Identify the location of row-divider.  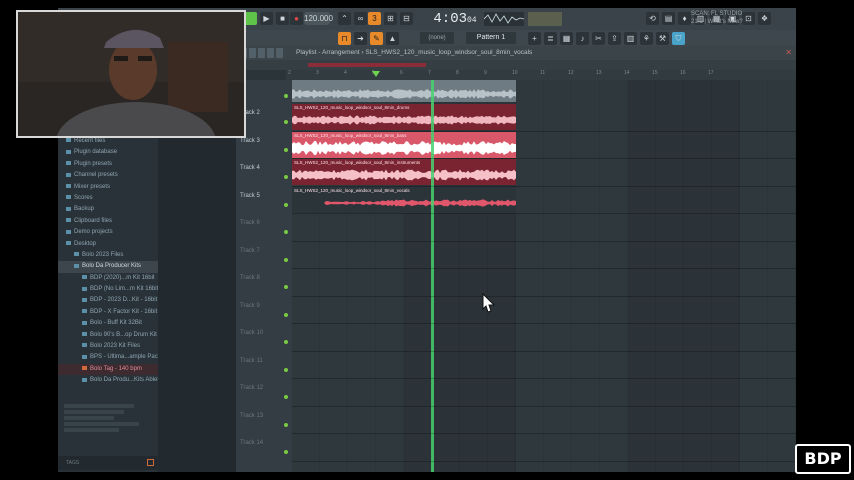
(544, 213).